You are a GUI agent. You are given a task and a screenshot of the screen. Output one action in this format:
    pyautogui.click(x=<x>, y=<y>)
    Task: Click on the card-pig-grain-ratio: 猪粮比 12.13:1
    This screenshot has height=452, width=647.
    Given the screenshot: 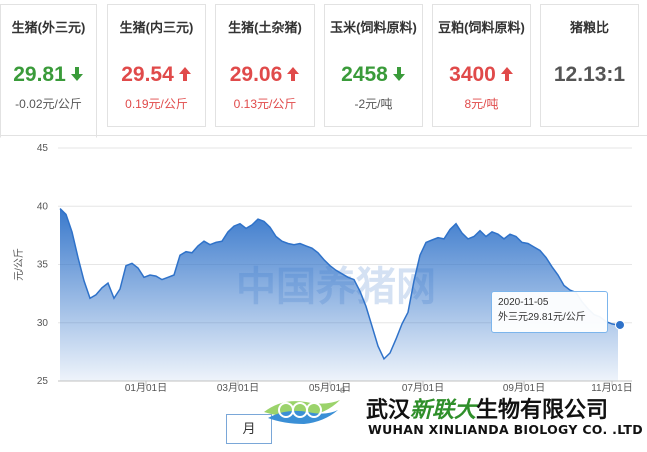 What is the action you would take?
    pyautogui.click(x=589, y=65)
    